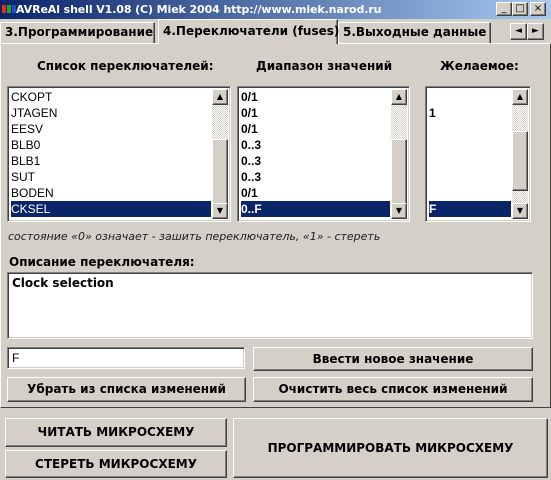  I want to click on list-item: 1, so click(470, 113).